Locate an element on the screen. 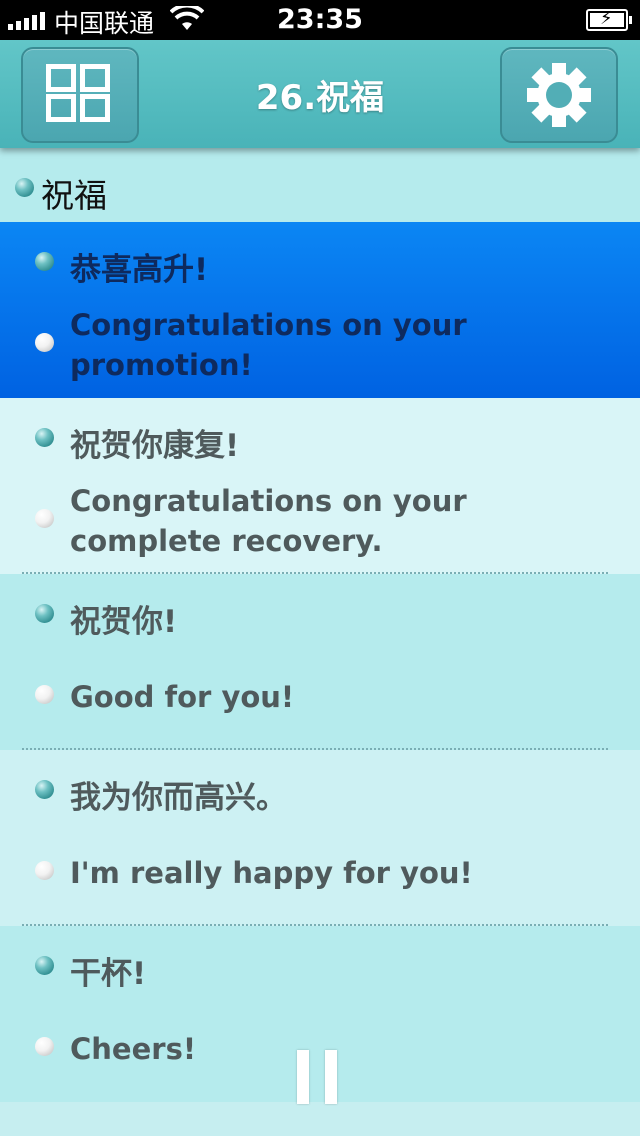 This screenshot has width=640, height=1136. phrase-english: Good for you! is located at coordinates (182, 697).